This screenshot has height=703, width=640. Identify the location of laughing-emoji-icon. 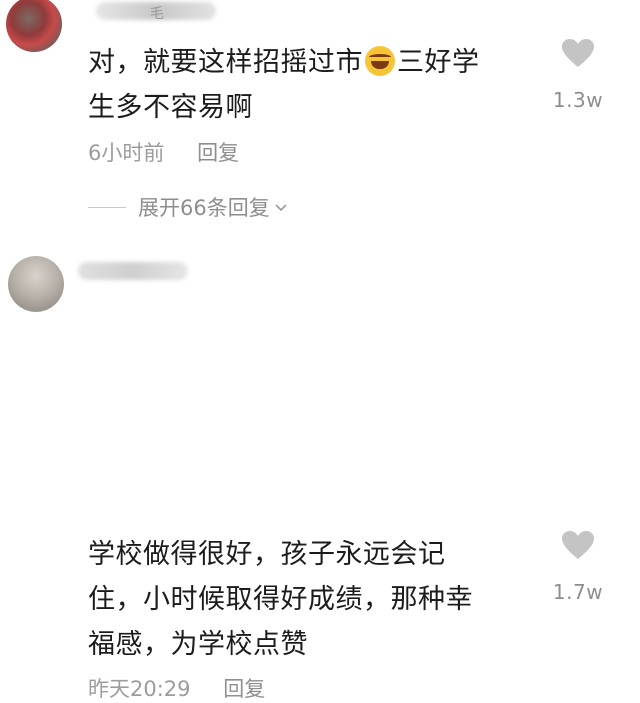
(380, 61).